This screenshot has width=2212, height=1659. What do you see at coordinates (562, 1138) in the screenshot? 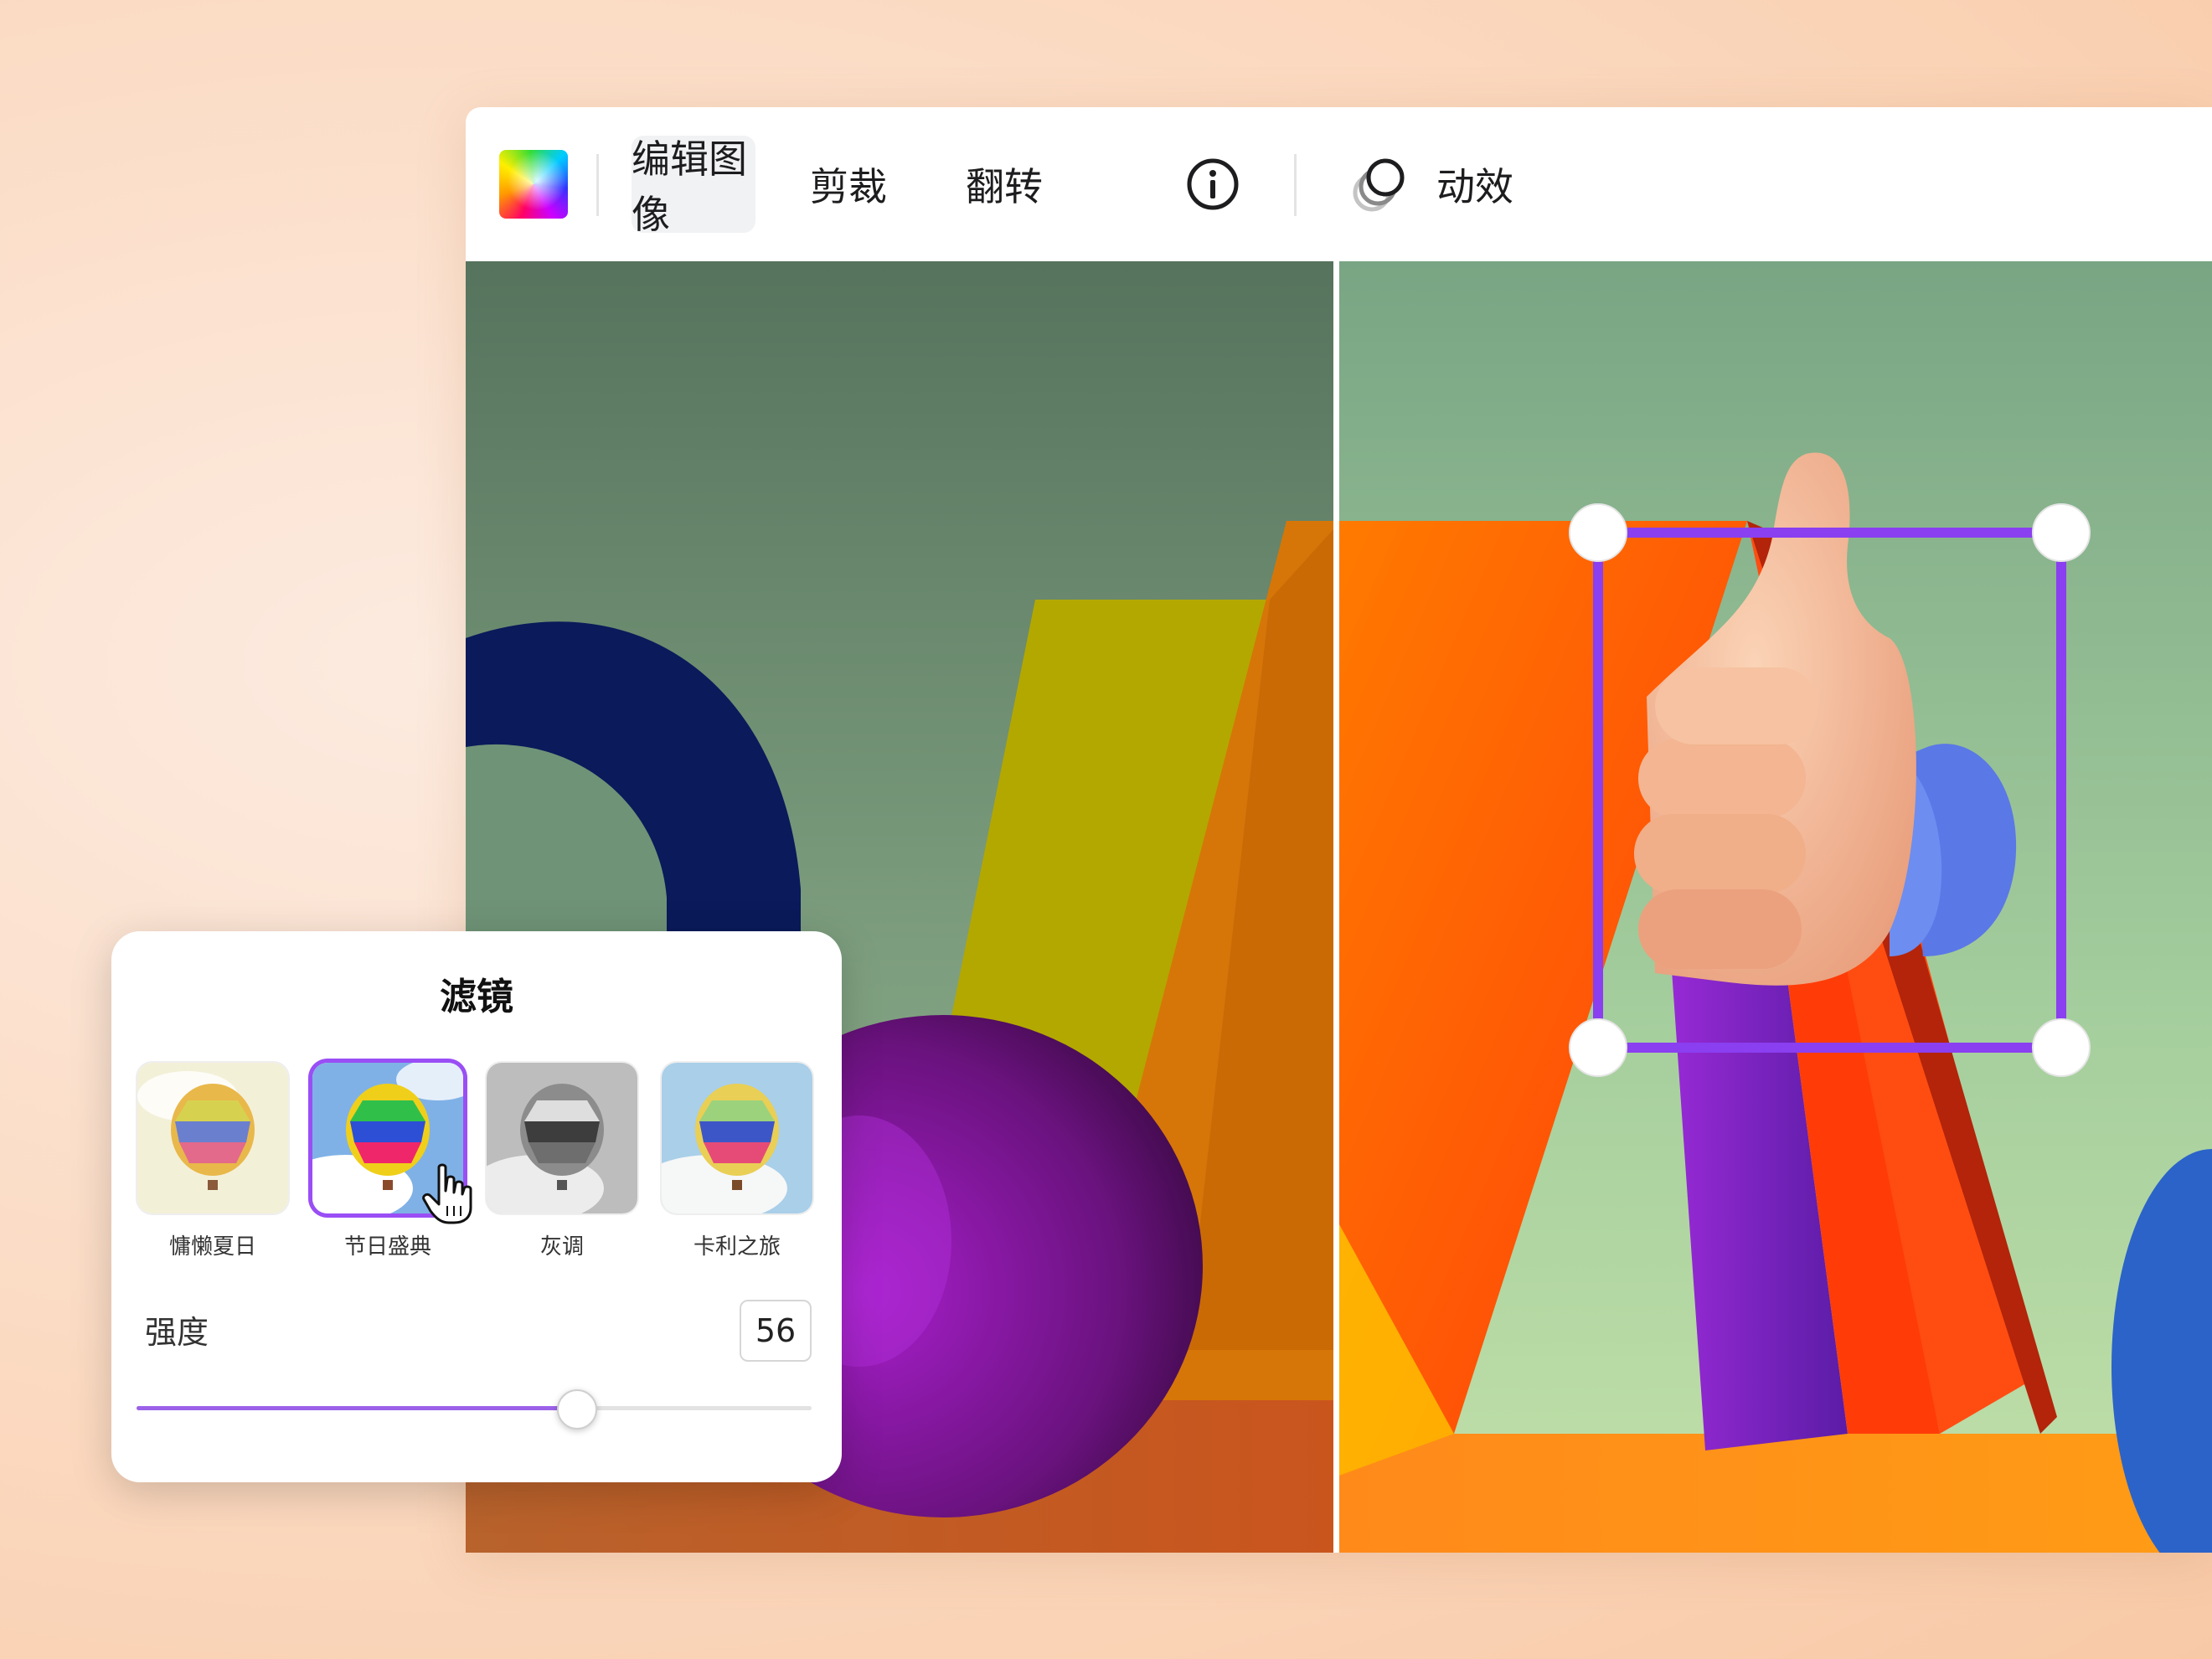
I see `filter-thumb-gray` at bounding box center [562, 1138].